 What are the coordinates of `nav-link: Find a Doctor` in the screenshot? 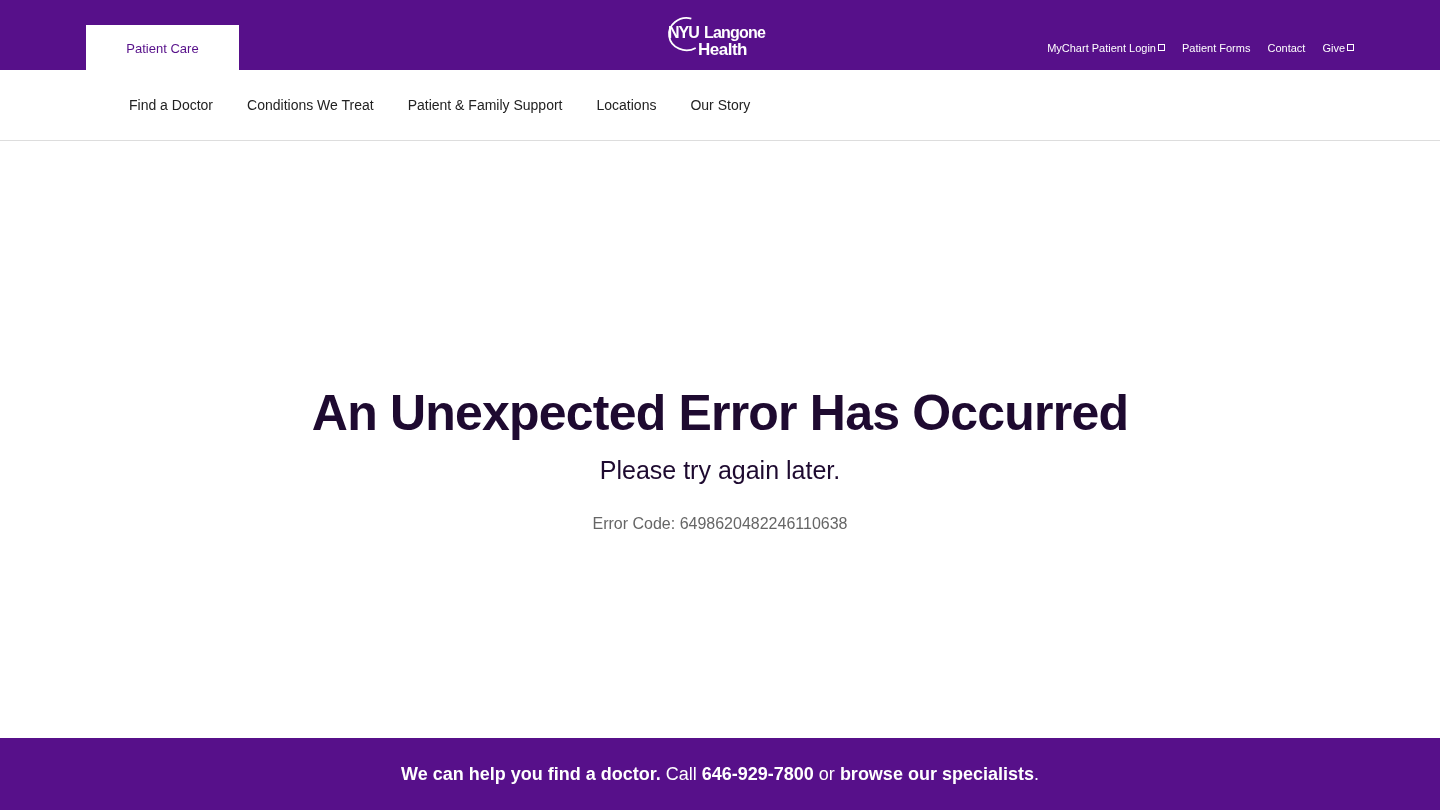 It's located at (171, 105).